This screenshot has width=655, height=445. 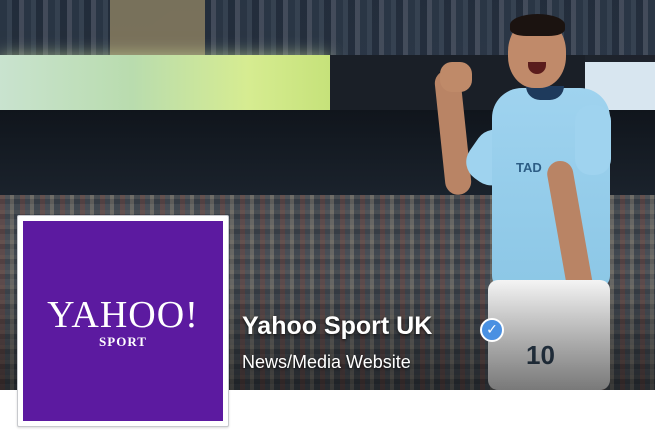 What do you see at coordinates (165, 82) in the screenshot?
I see `cover-ad-board` at bounding box center [165, 82].